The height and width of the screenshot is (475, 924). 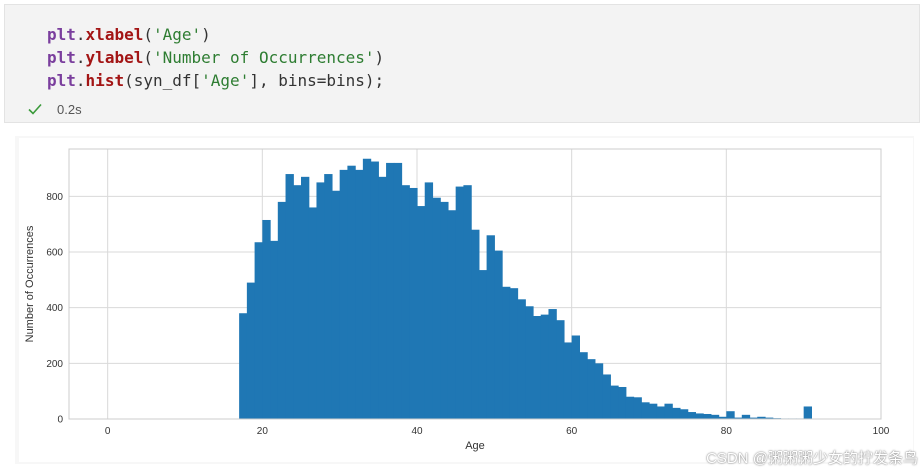 What do you see at coordinates (263, 431) in the screenshot?
I see `x-tick-label: 20` at bounding box center [263, 431].